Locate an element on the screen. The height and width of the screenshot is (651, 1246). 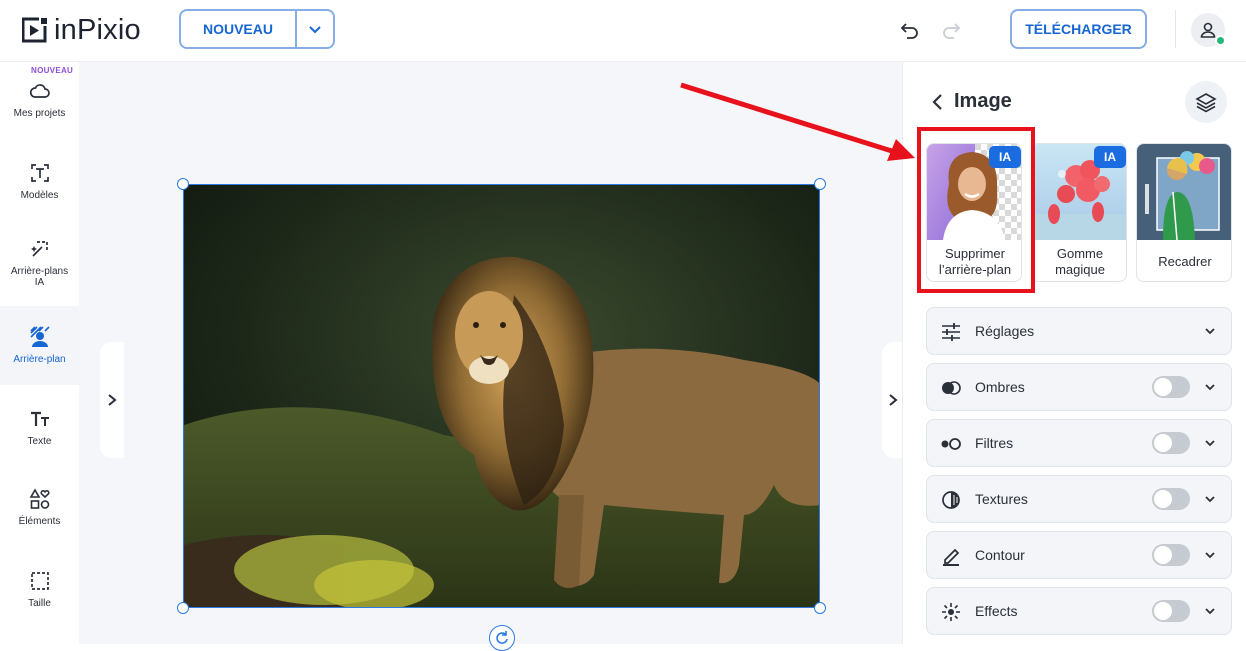
ai-background-icon is located at coordinates (39, 249).